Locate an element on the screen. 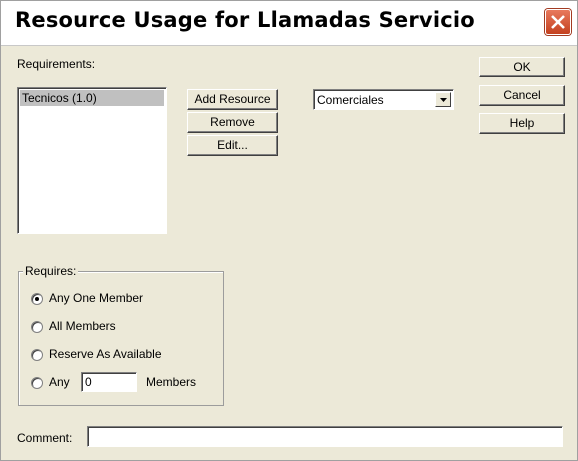 This screenshot has height=461, width=578. title-bar: Resource Usage for Llamadas Servicio is located at coordinates (289, 23).